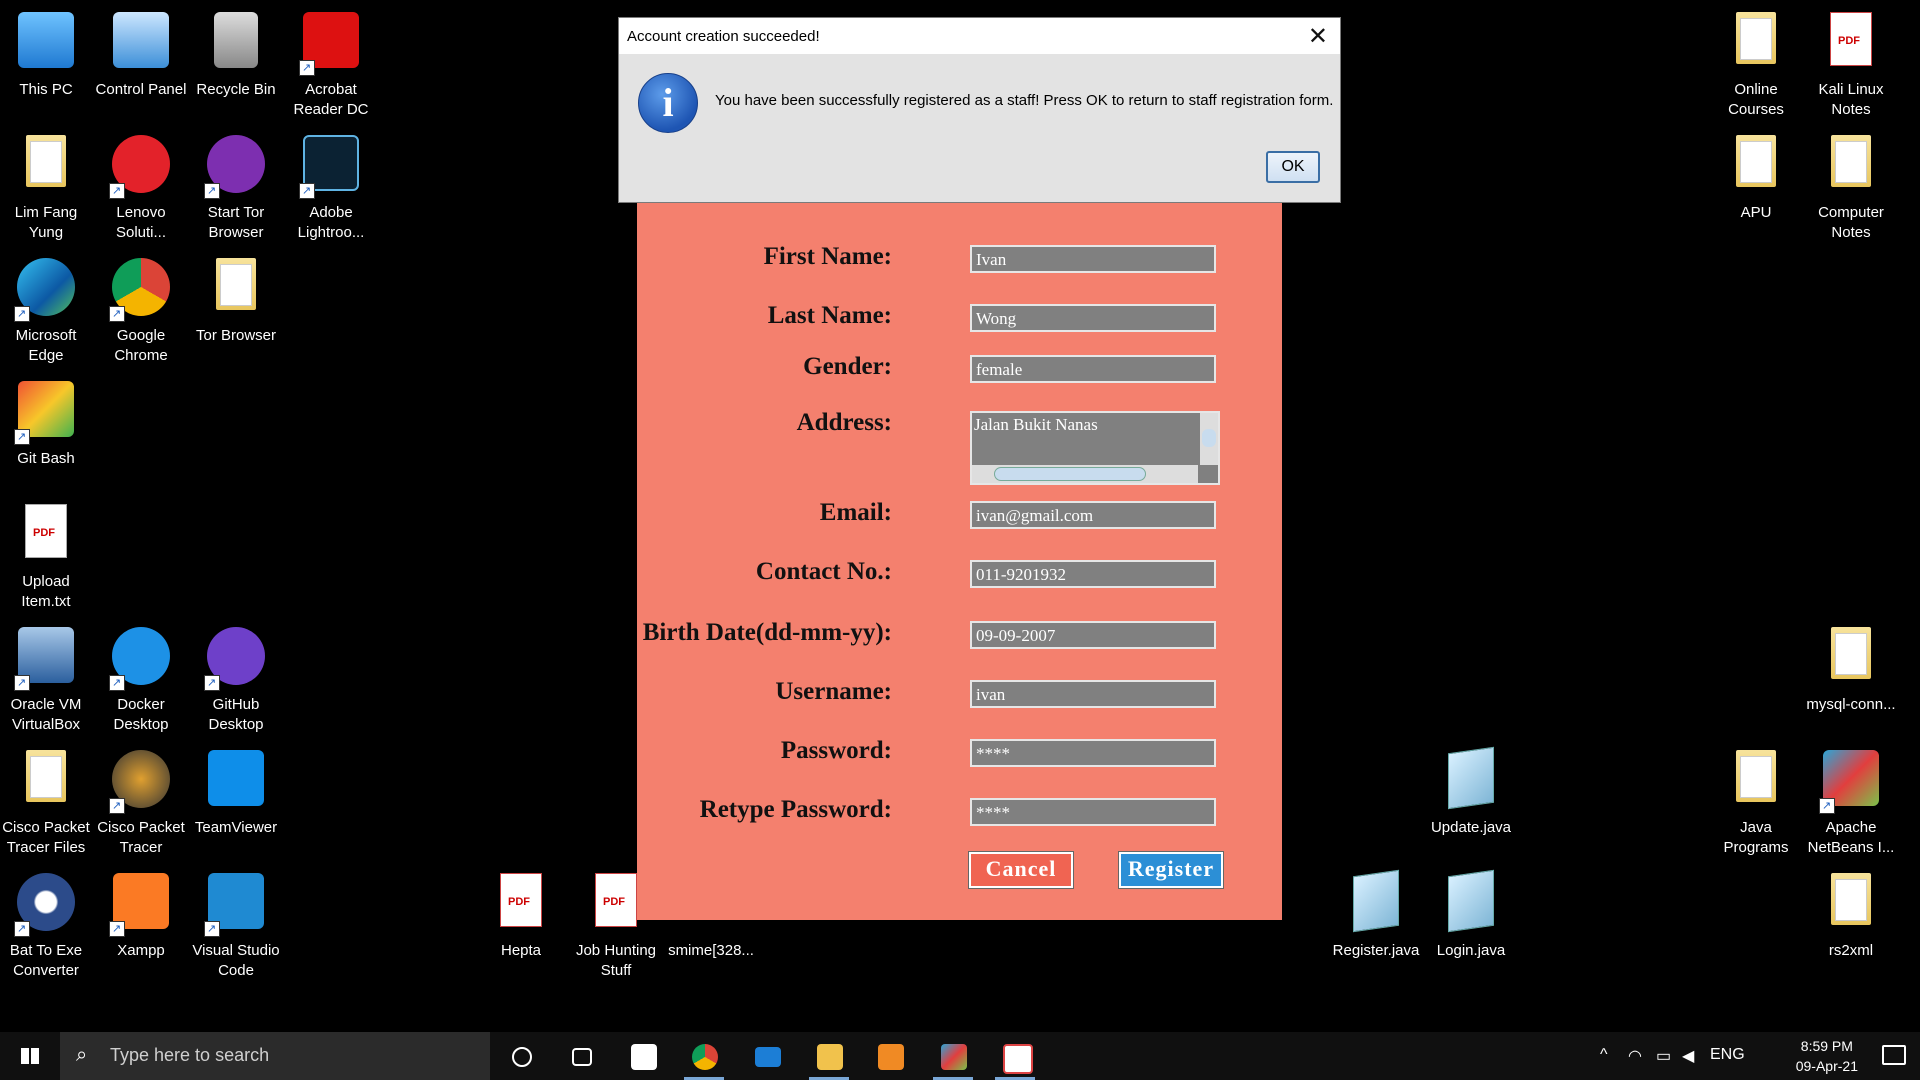  I want to click on desktop-icon-control-panel: Control Panel, so click(141, 64).